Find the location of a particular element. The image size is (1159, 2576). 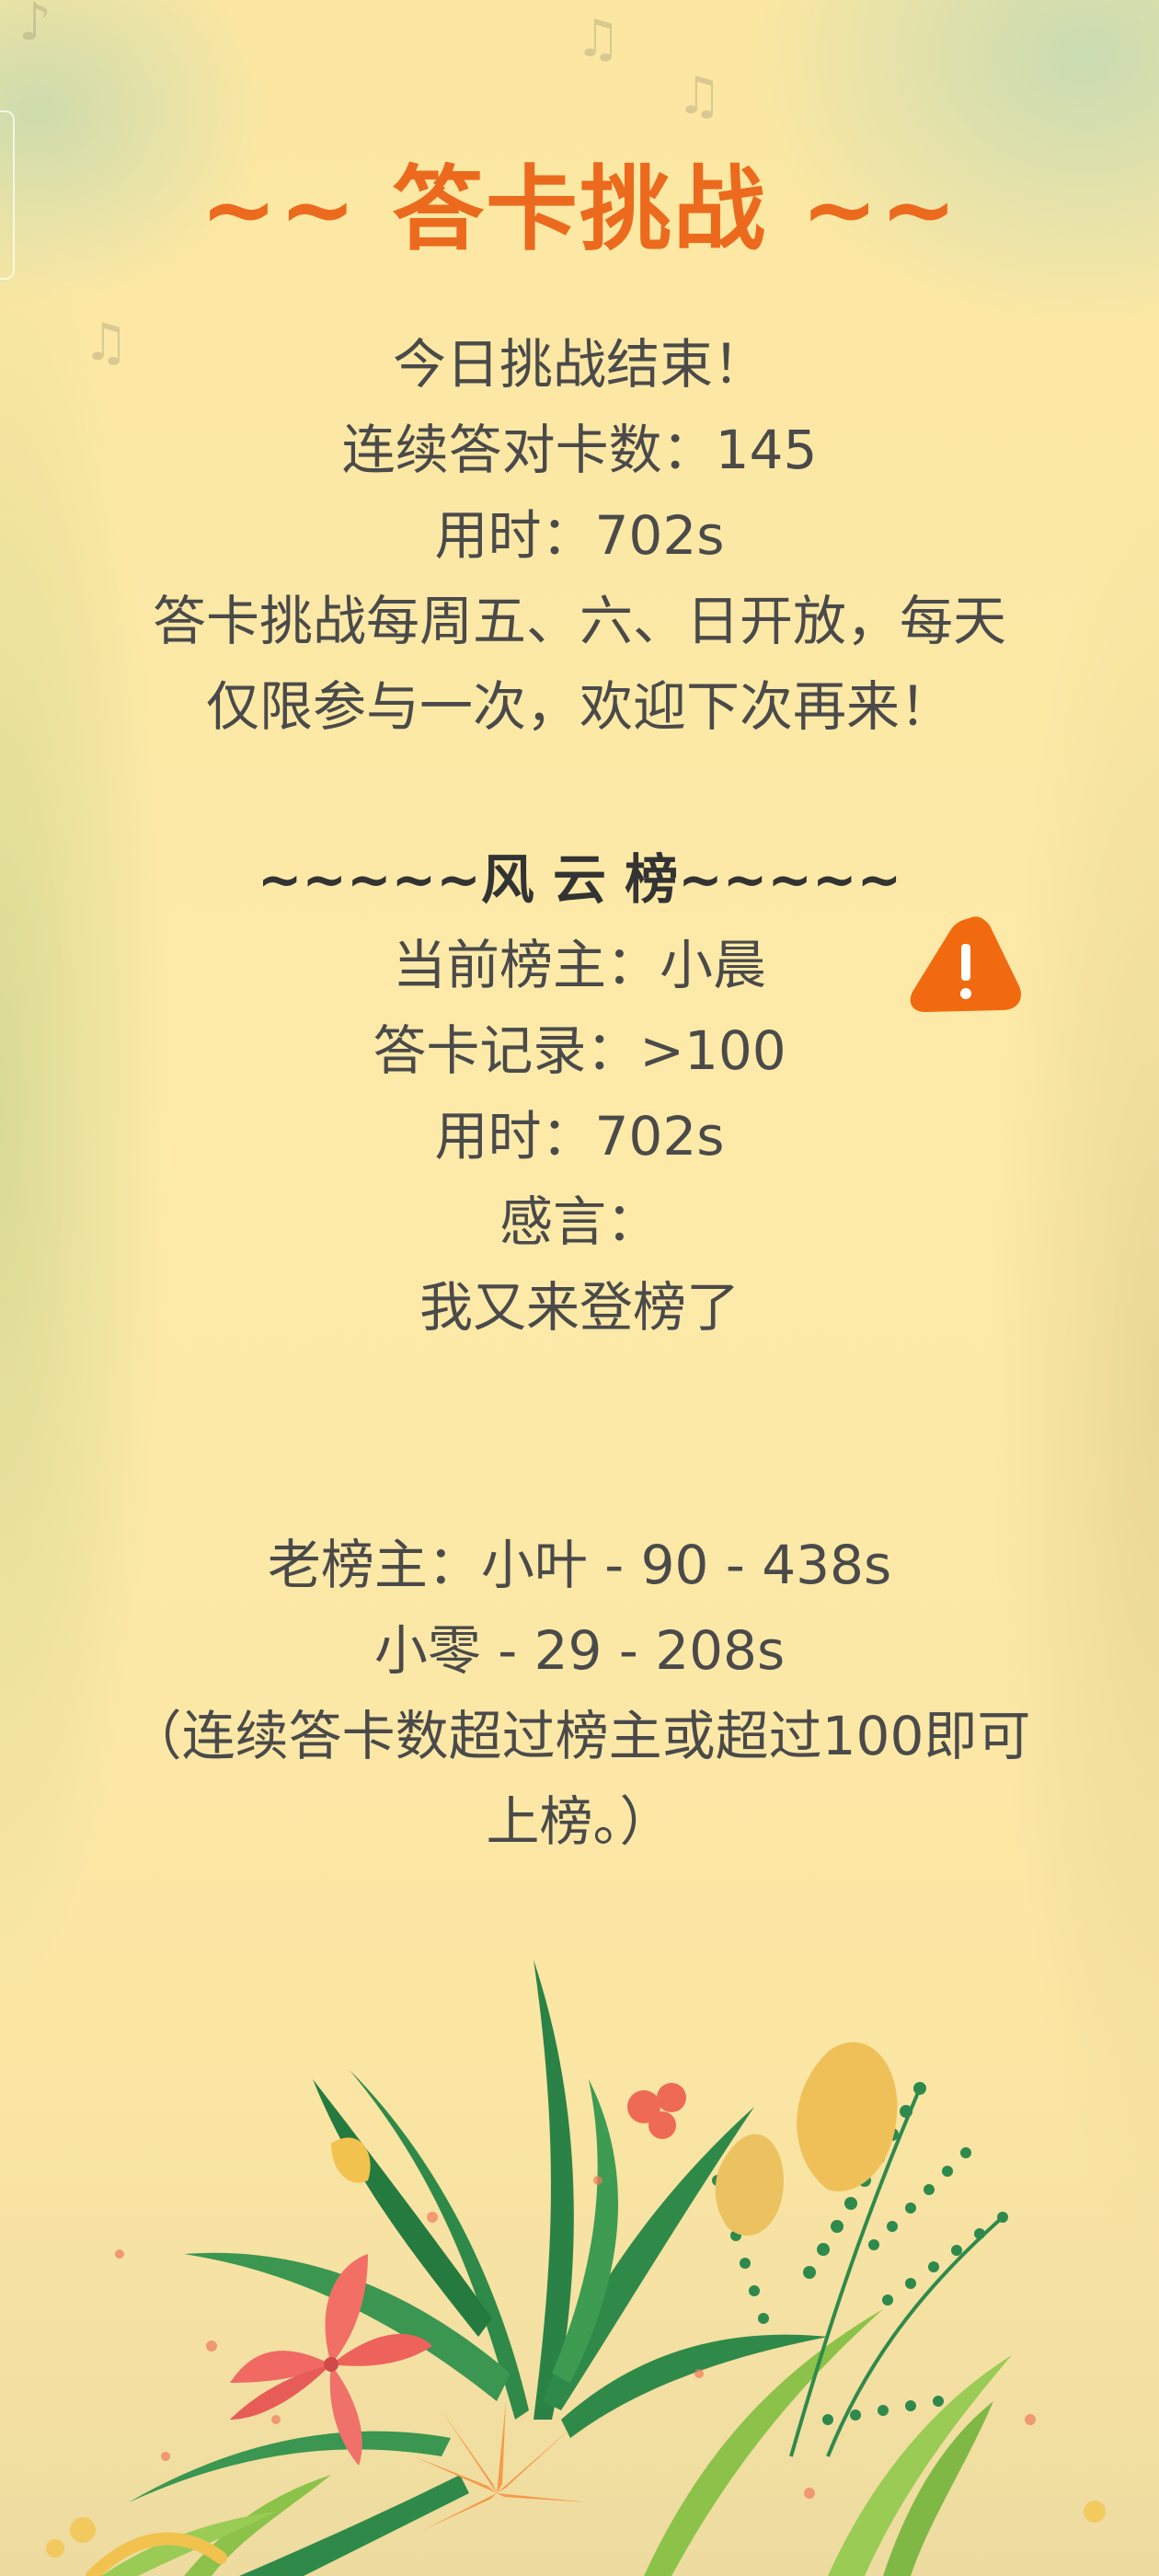

remark-text: 我又来登榜了 is located at coordinates (579, 1307).